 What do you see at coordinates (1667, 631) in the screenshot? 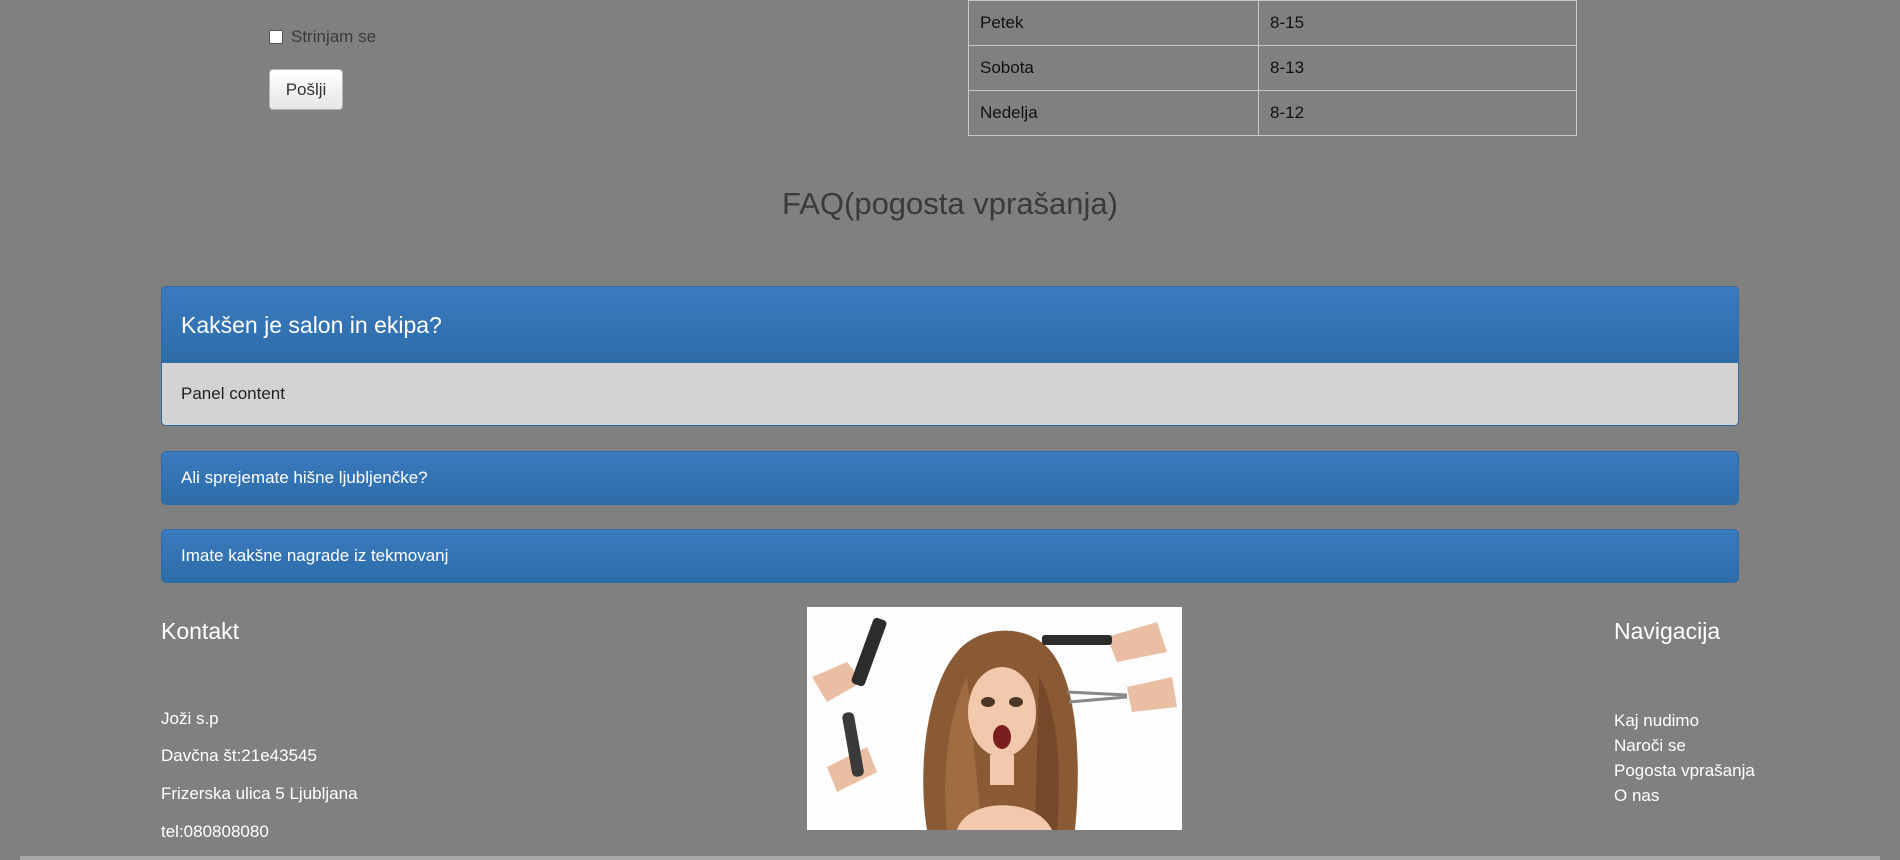
I see `navigation-heading: Navigacija` at bounding box center [1667, 631].